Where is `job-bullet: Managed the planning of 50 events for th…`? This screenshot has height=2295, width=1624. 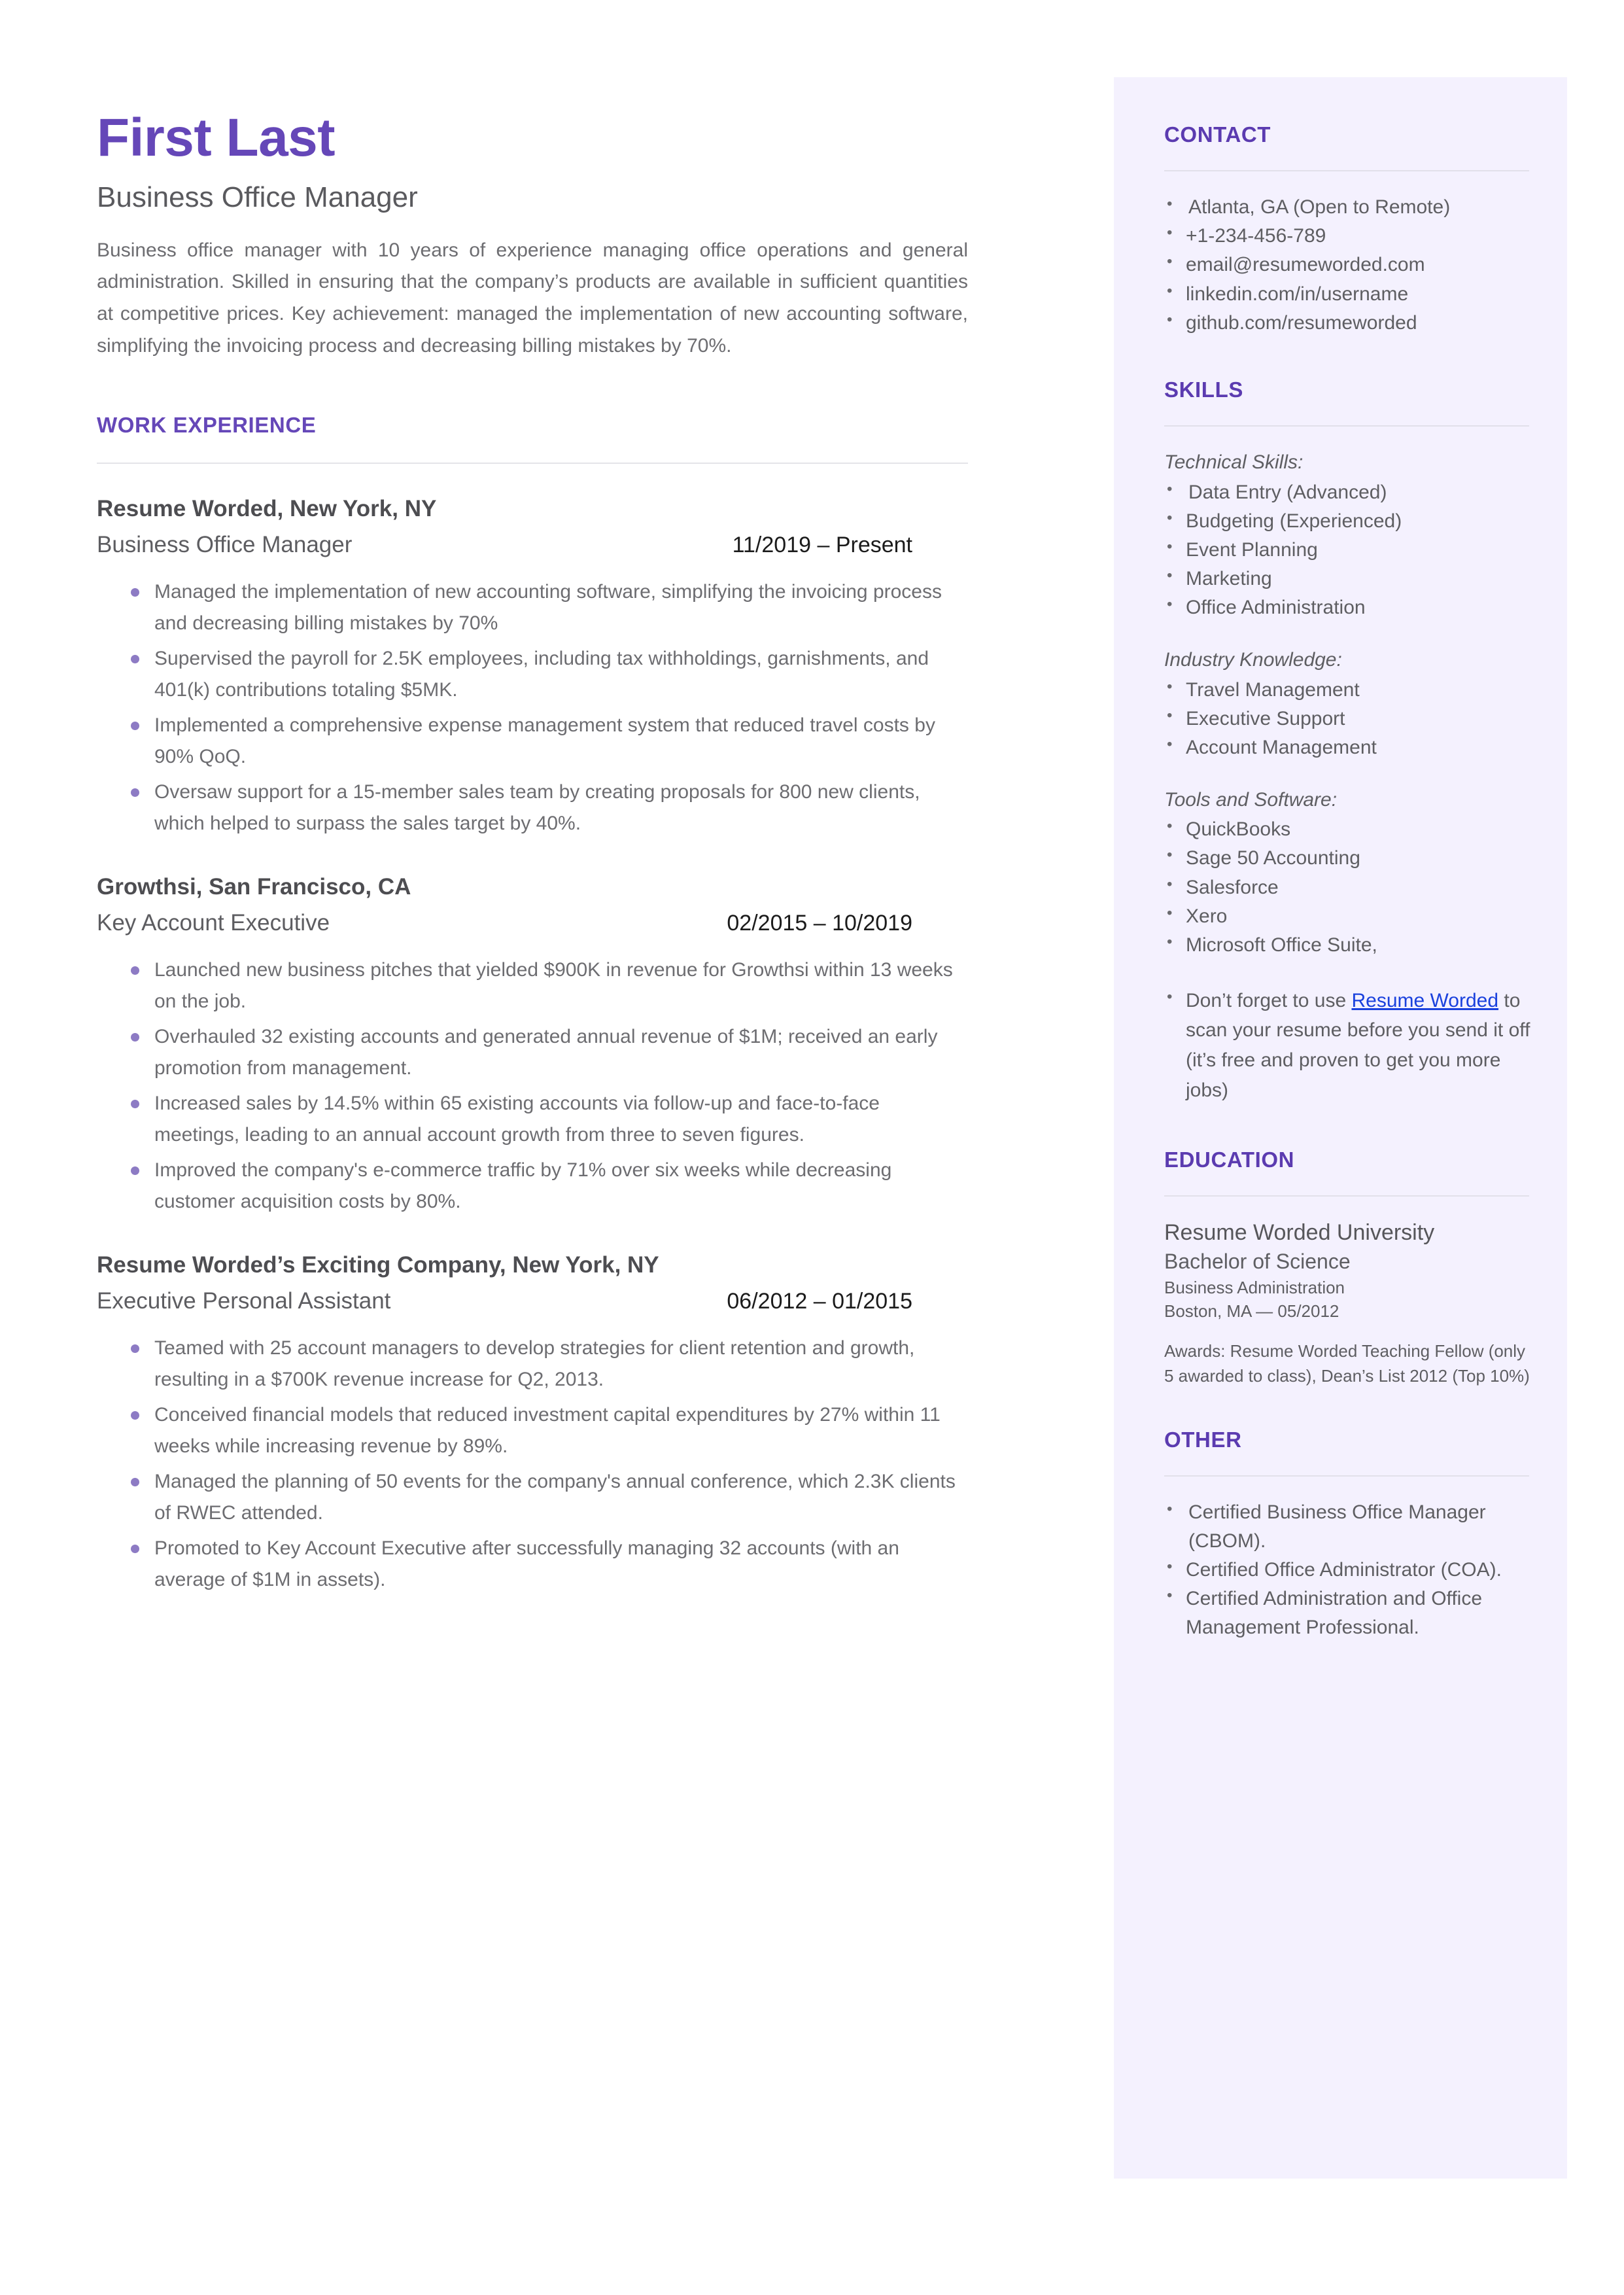
job-bullet: Managed the planning of 50 events for th… is located at coordinates (530, 1497).